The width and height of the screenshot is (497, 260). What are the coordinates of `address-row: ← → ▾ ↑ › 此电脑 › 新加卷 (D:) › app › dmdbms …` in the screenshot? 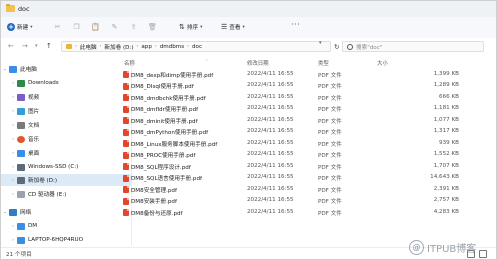 It's located at (248, 46).